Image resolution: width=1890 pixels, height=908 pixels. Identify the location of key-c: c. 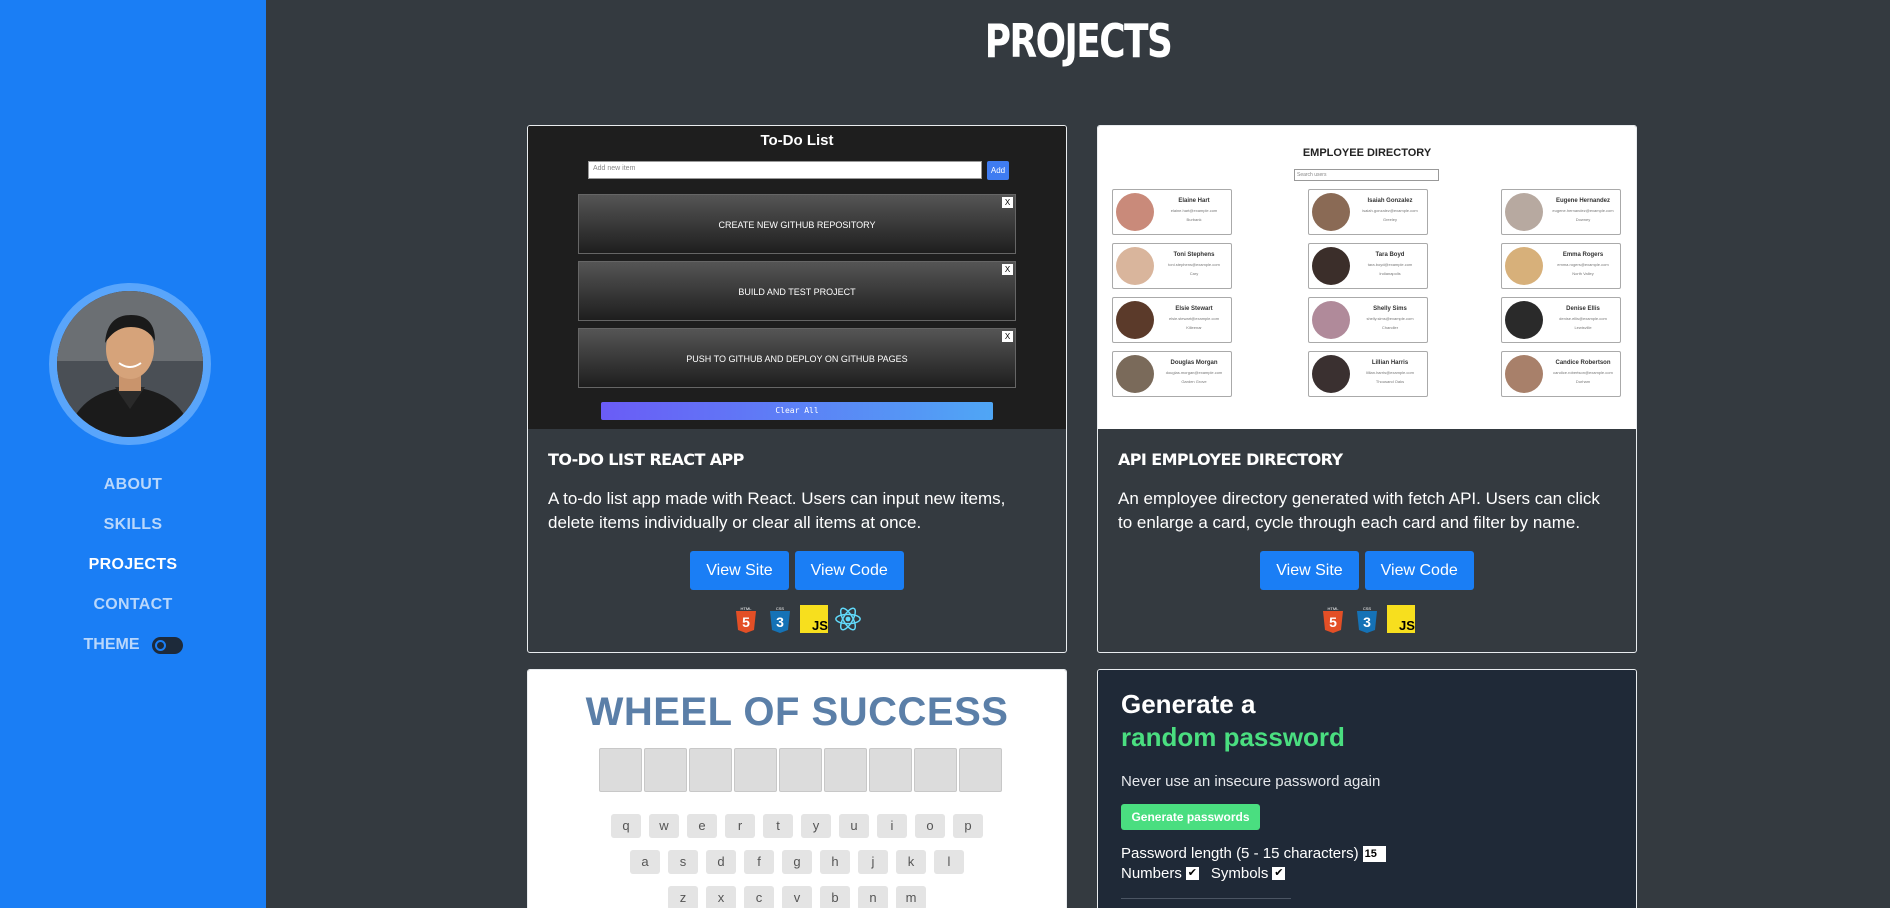
(759, 897).